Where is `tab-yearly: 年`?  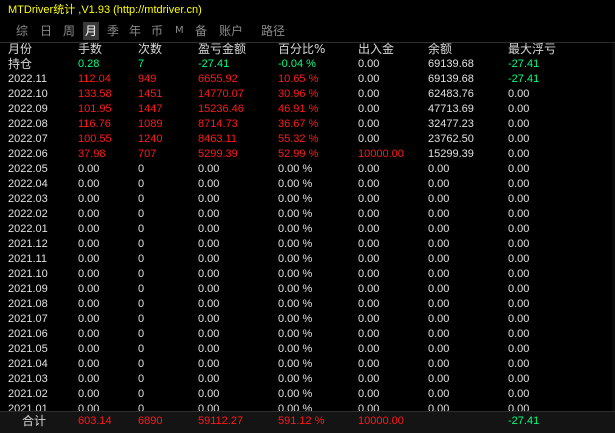
tab-yearly: 年 is located at coordinates (135, 31).